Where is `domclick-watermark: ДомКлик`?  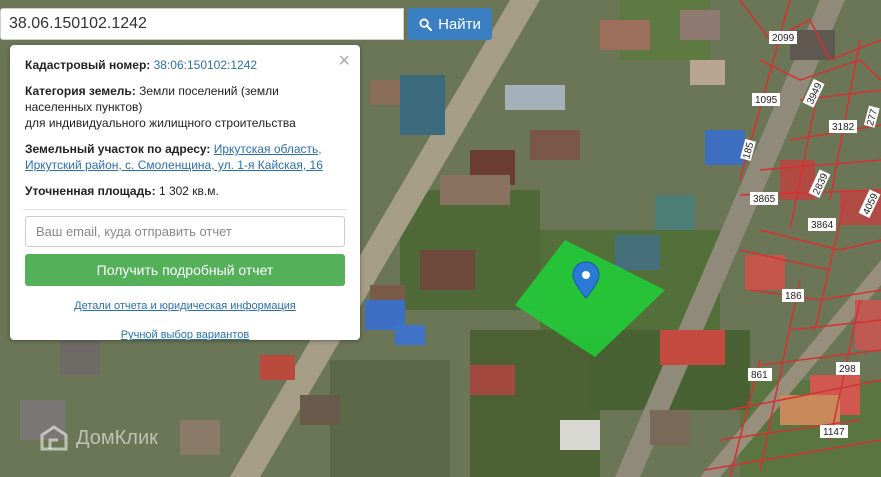
domclick-watermark: ДомКлик is located at coordinates (99, 438).